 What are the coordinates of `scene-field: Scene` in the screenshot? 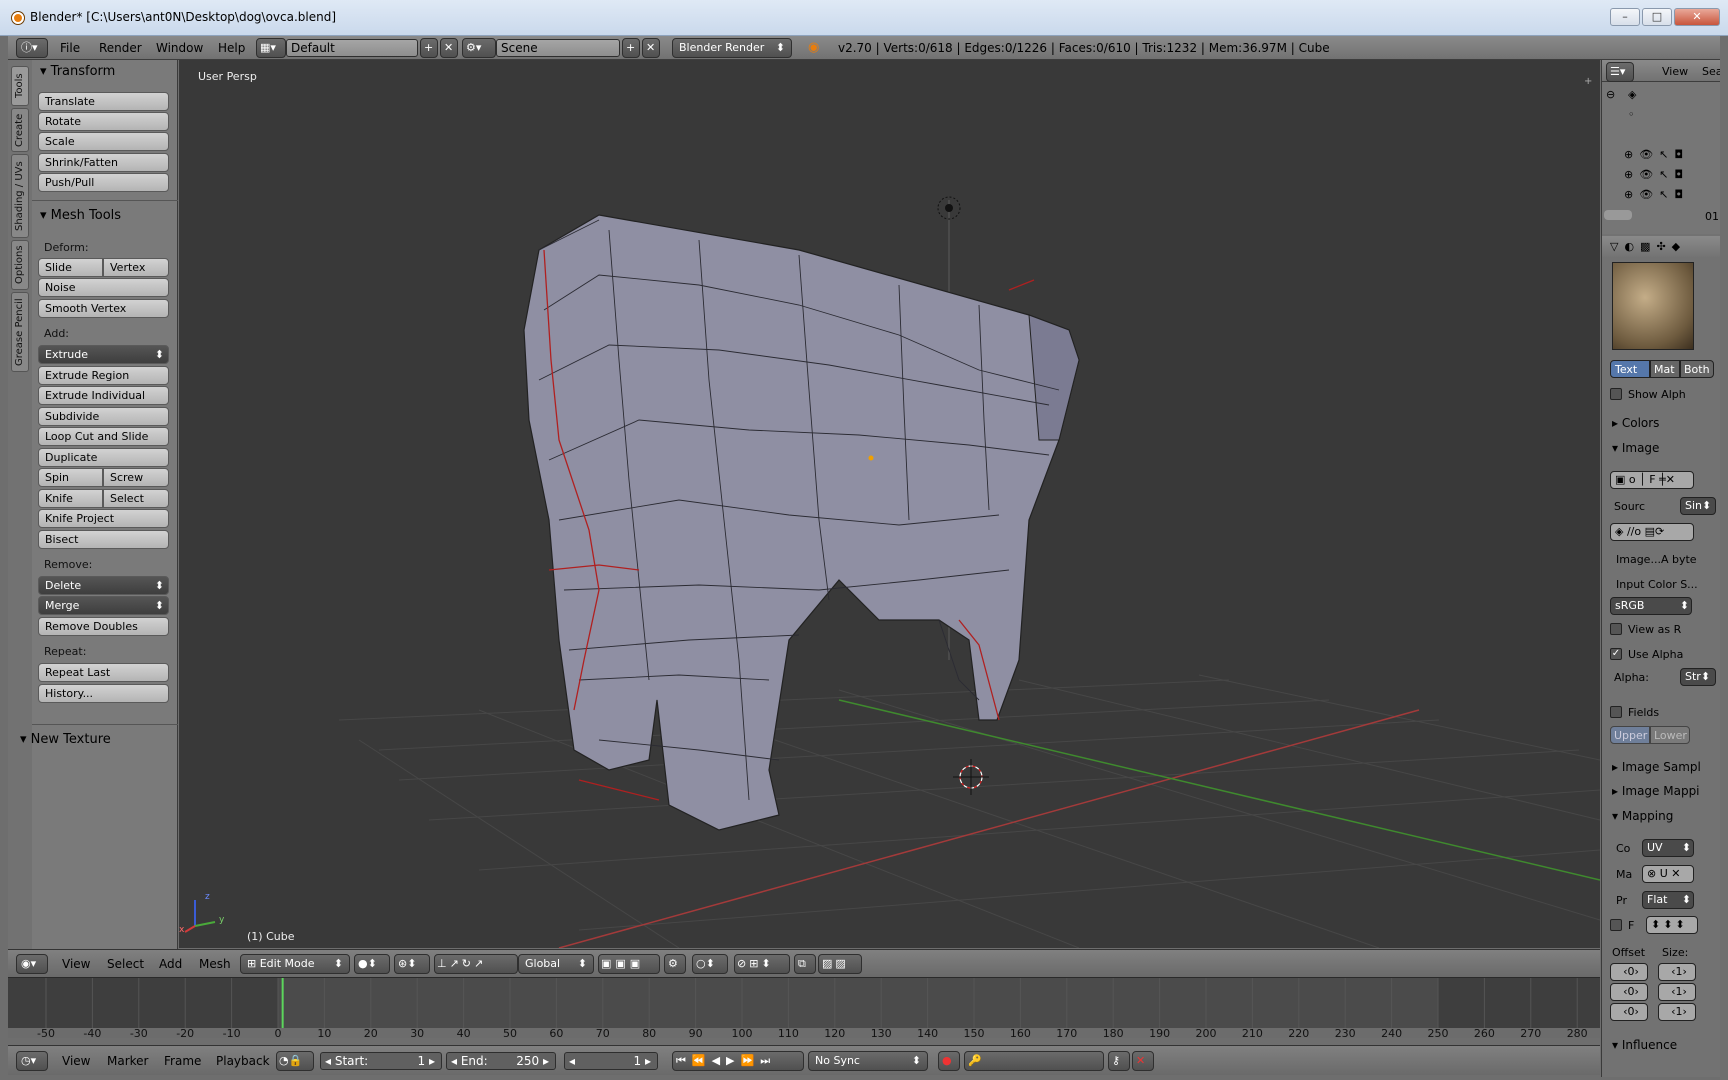 It's located at (558, 48).